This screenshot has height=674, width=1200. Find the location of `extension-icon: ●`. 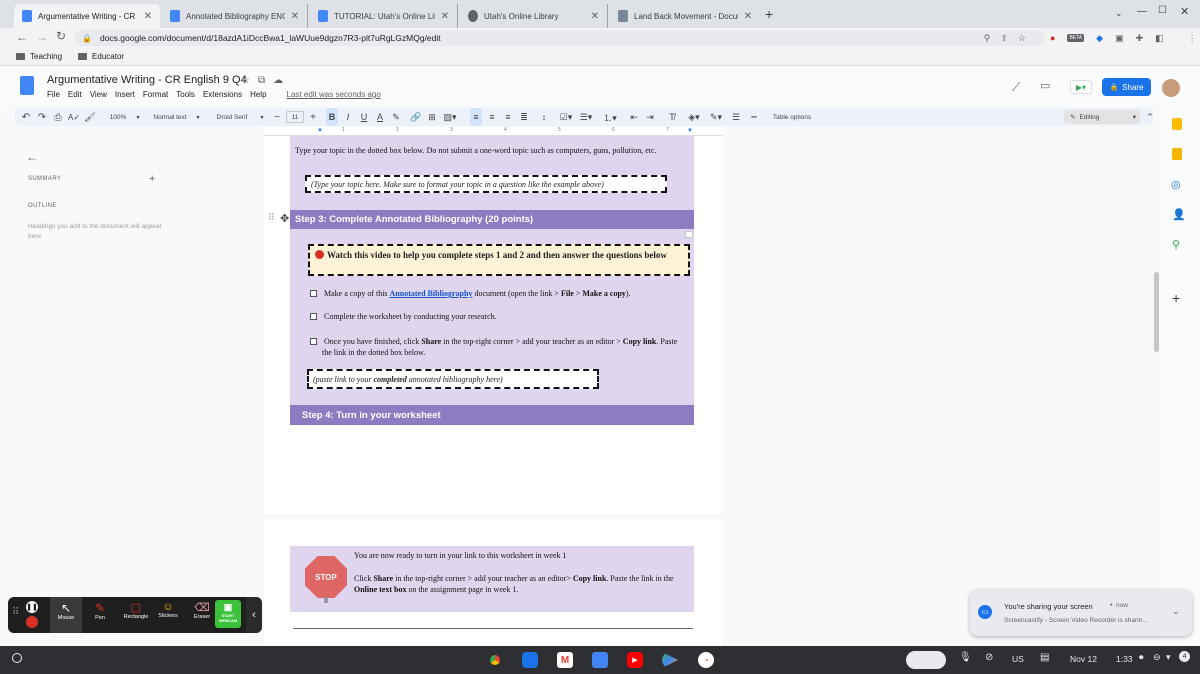

extension-icon: ● is located at coordinates (1052, 38).